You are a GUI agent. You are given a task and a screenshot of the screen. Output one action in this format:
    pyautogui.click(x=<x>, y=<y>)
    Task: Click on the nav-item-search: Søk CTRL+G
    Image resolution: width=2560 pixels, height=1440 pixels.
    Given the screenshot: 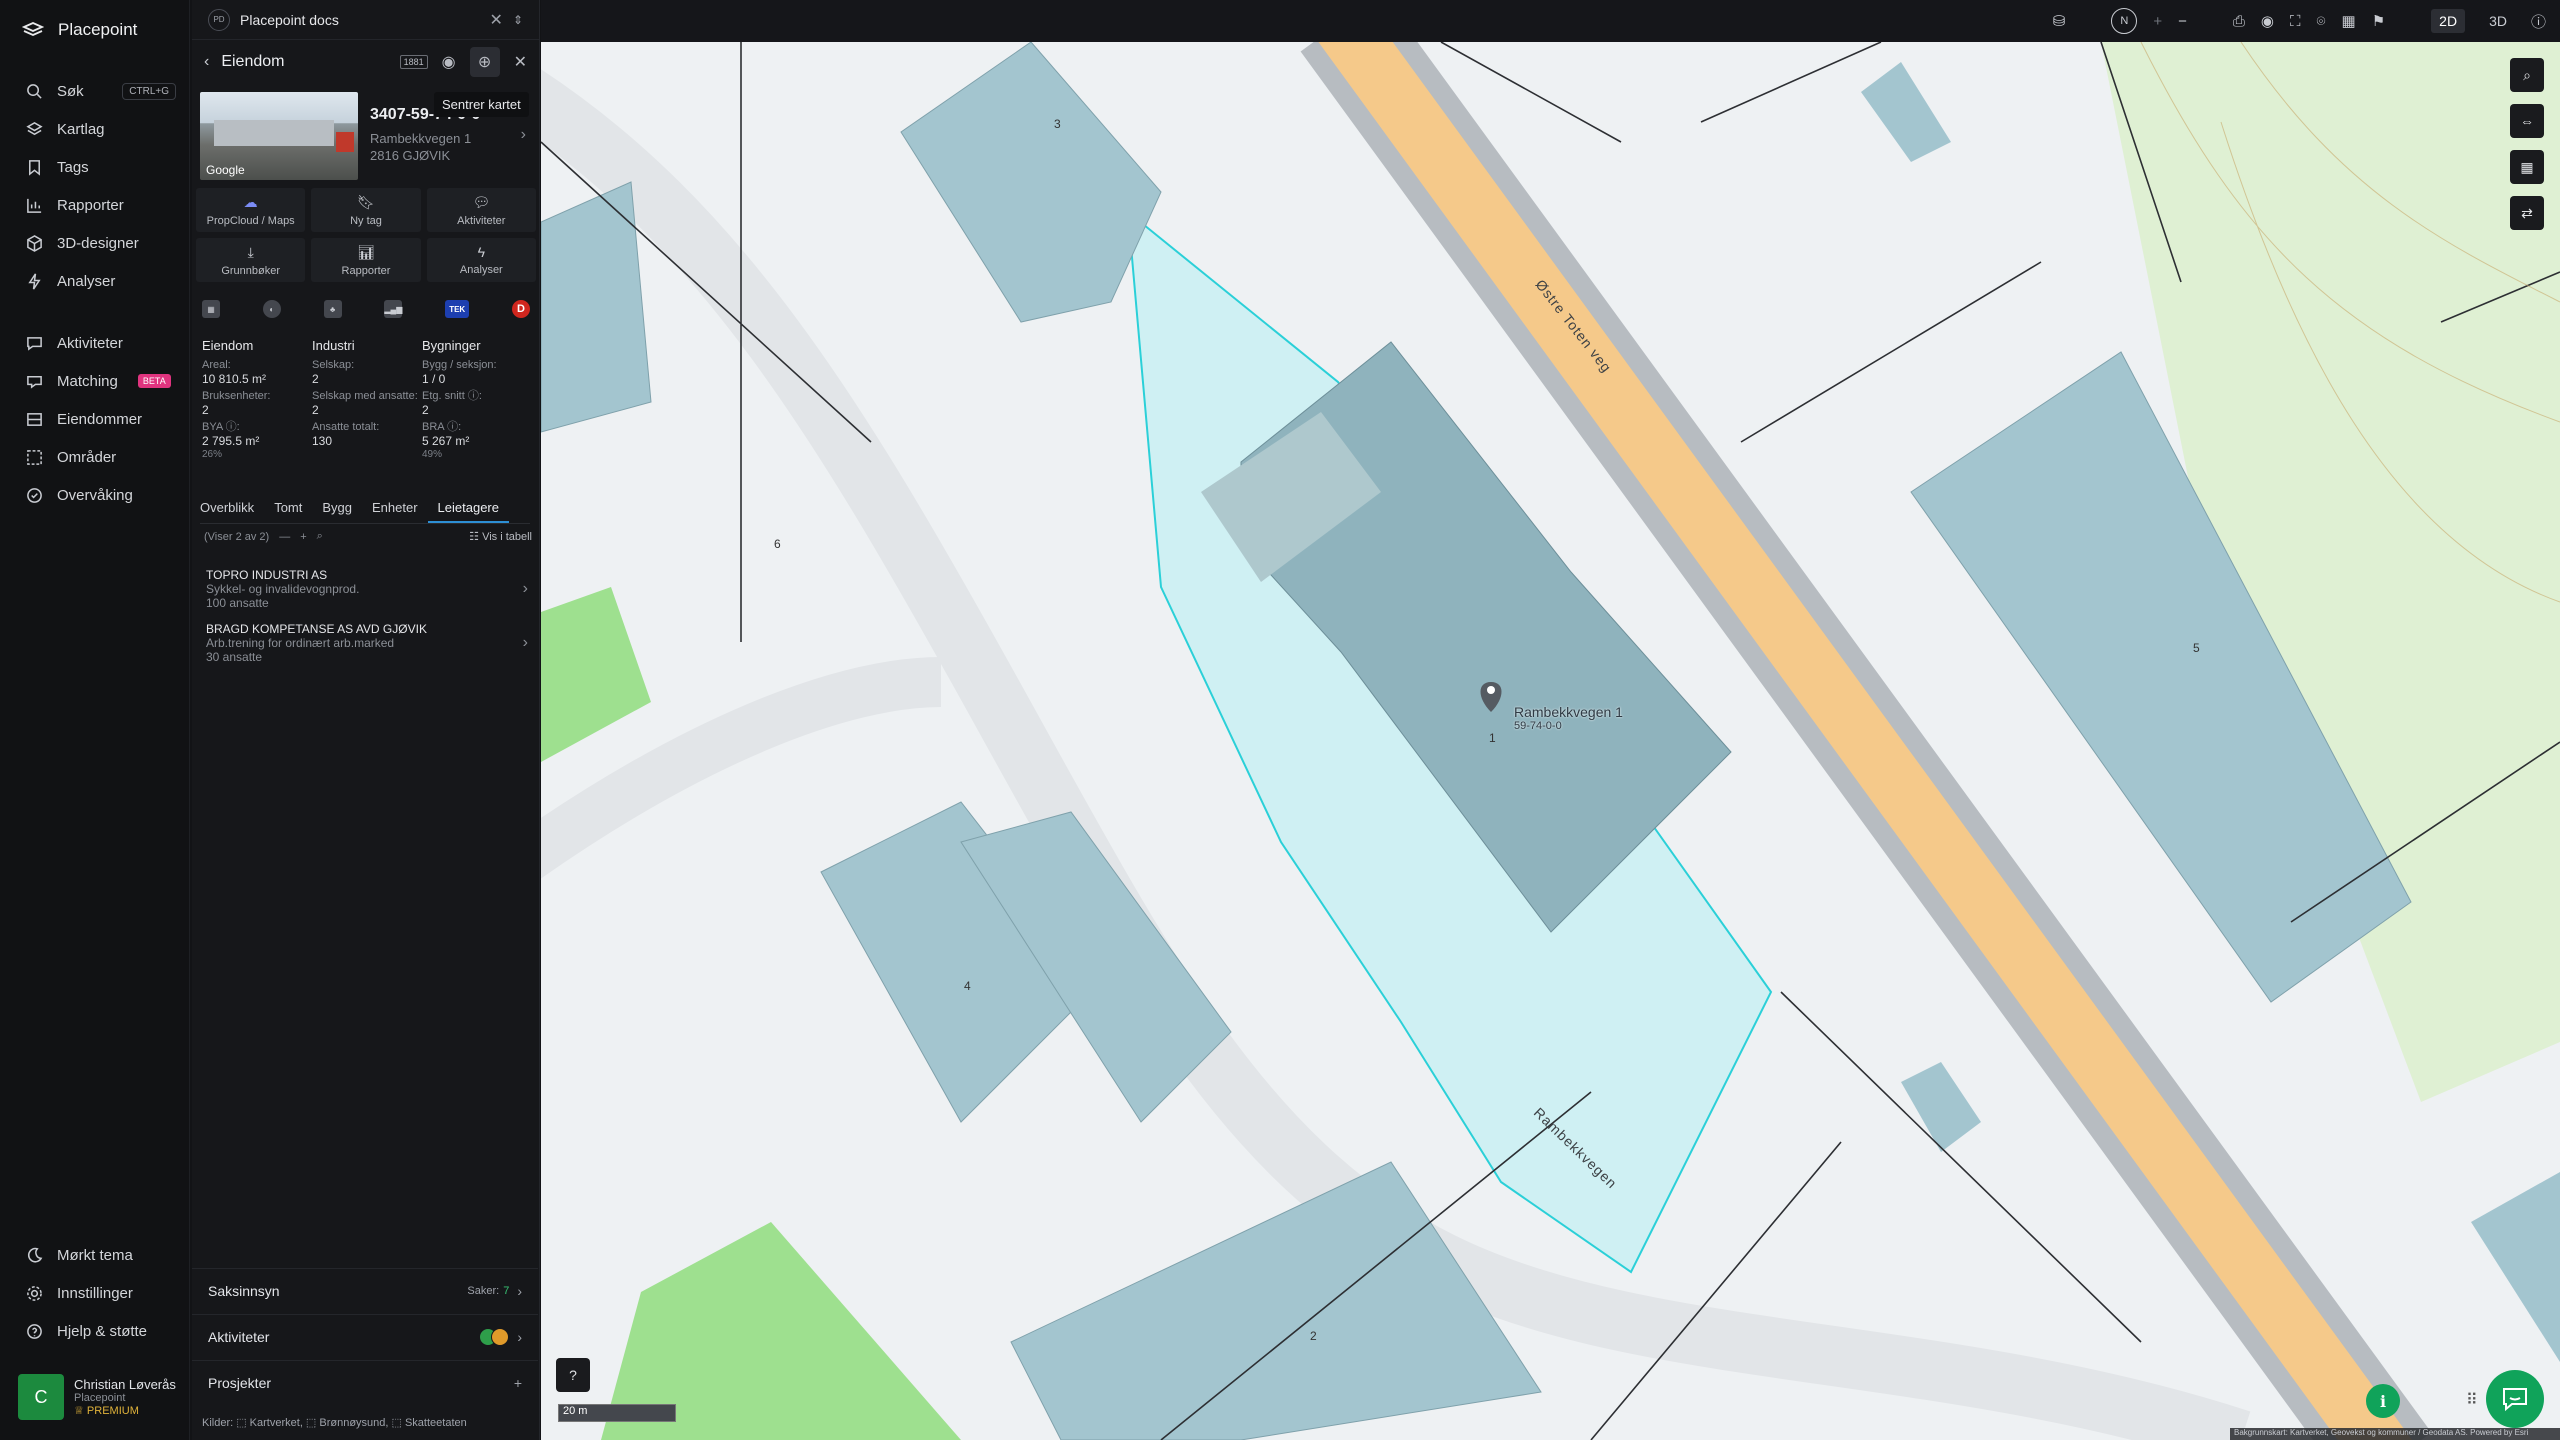 What is the action you would take?
    pyautogui.click(x=95, y=91)
    